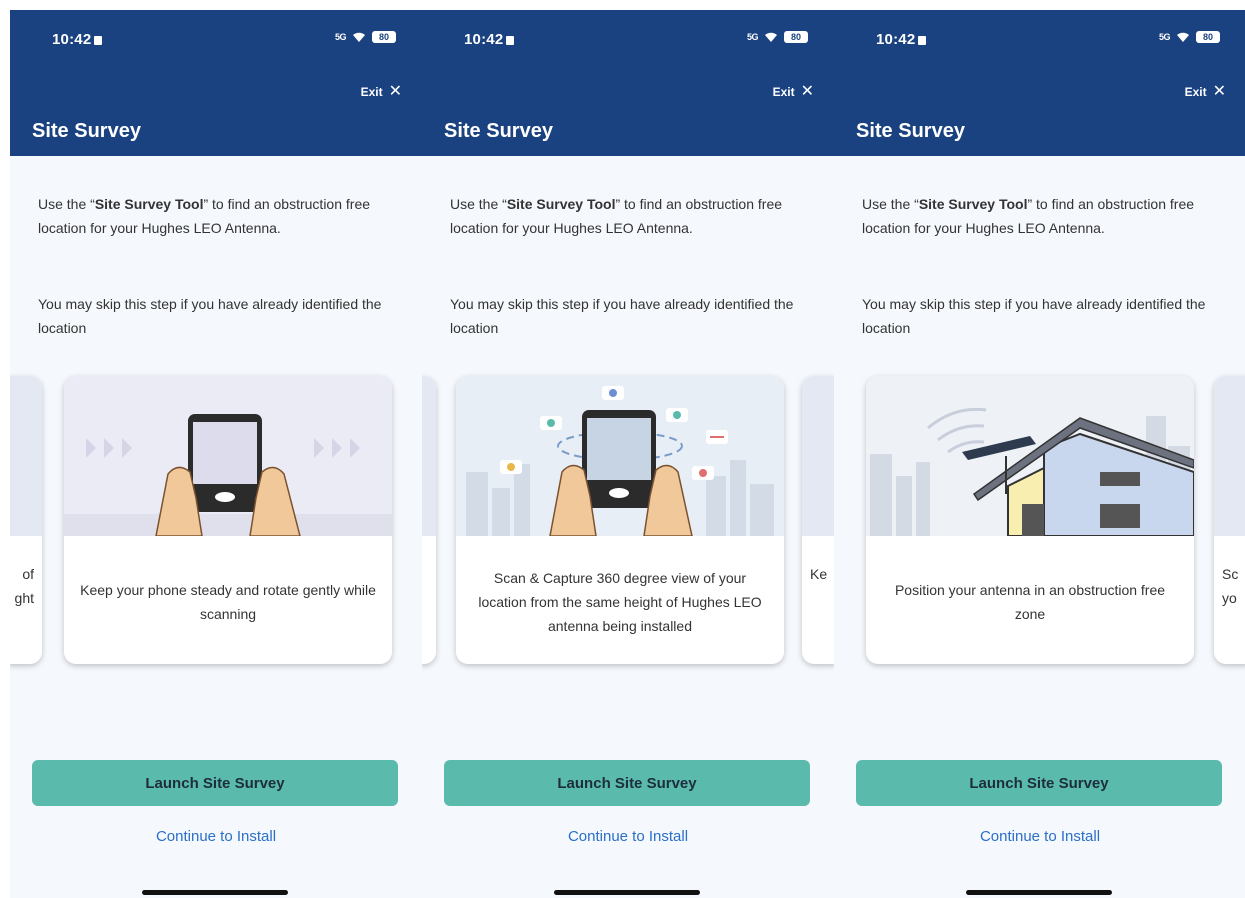 The width and height of the screenshot is (1245, 898). I want to click on phone-360-scan-illustration, so click(620, 456).